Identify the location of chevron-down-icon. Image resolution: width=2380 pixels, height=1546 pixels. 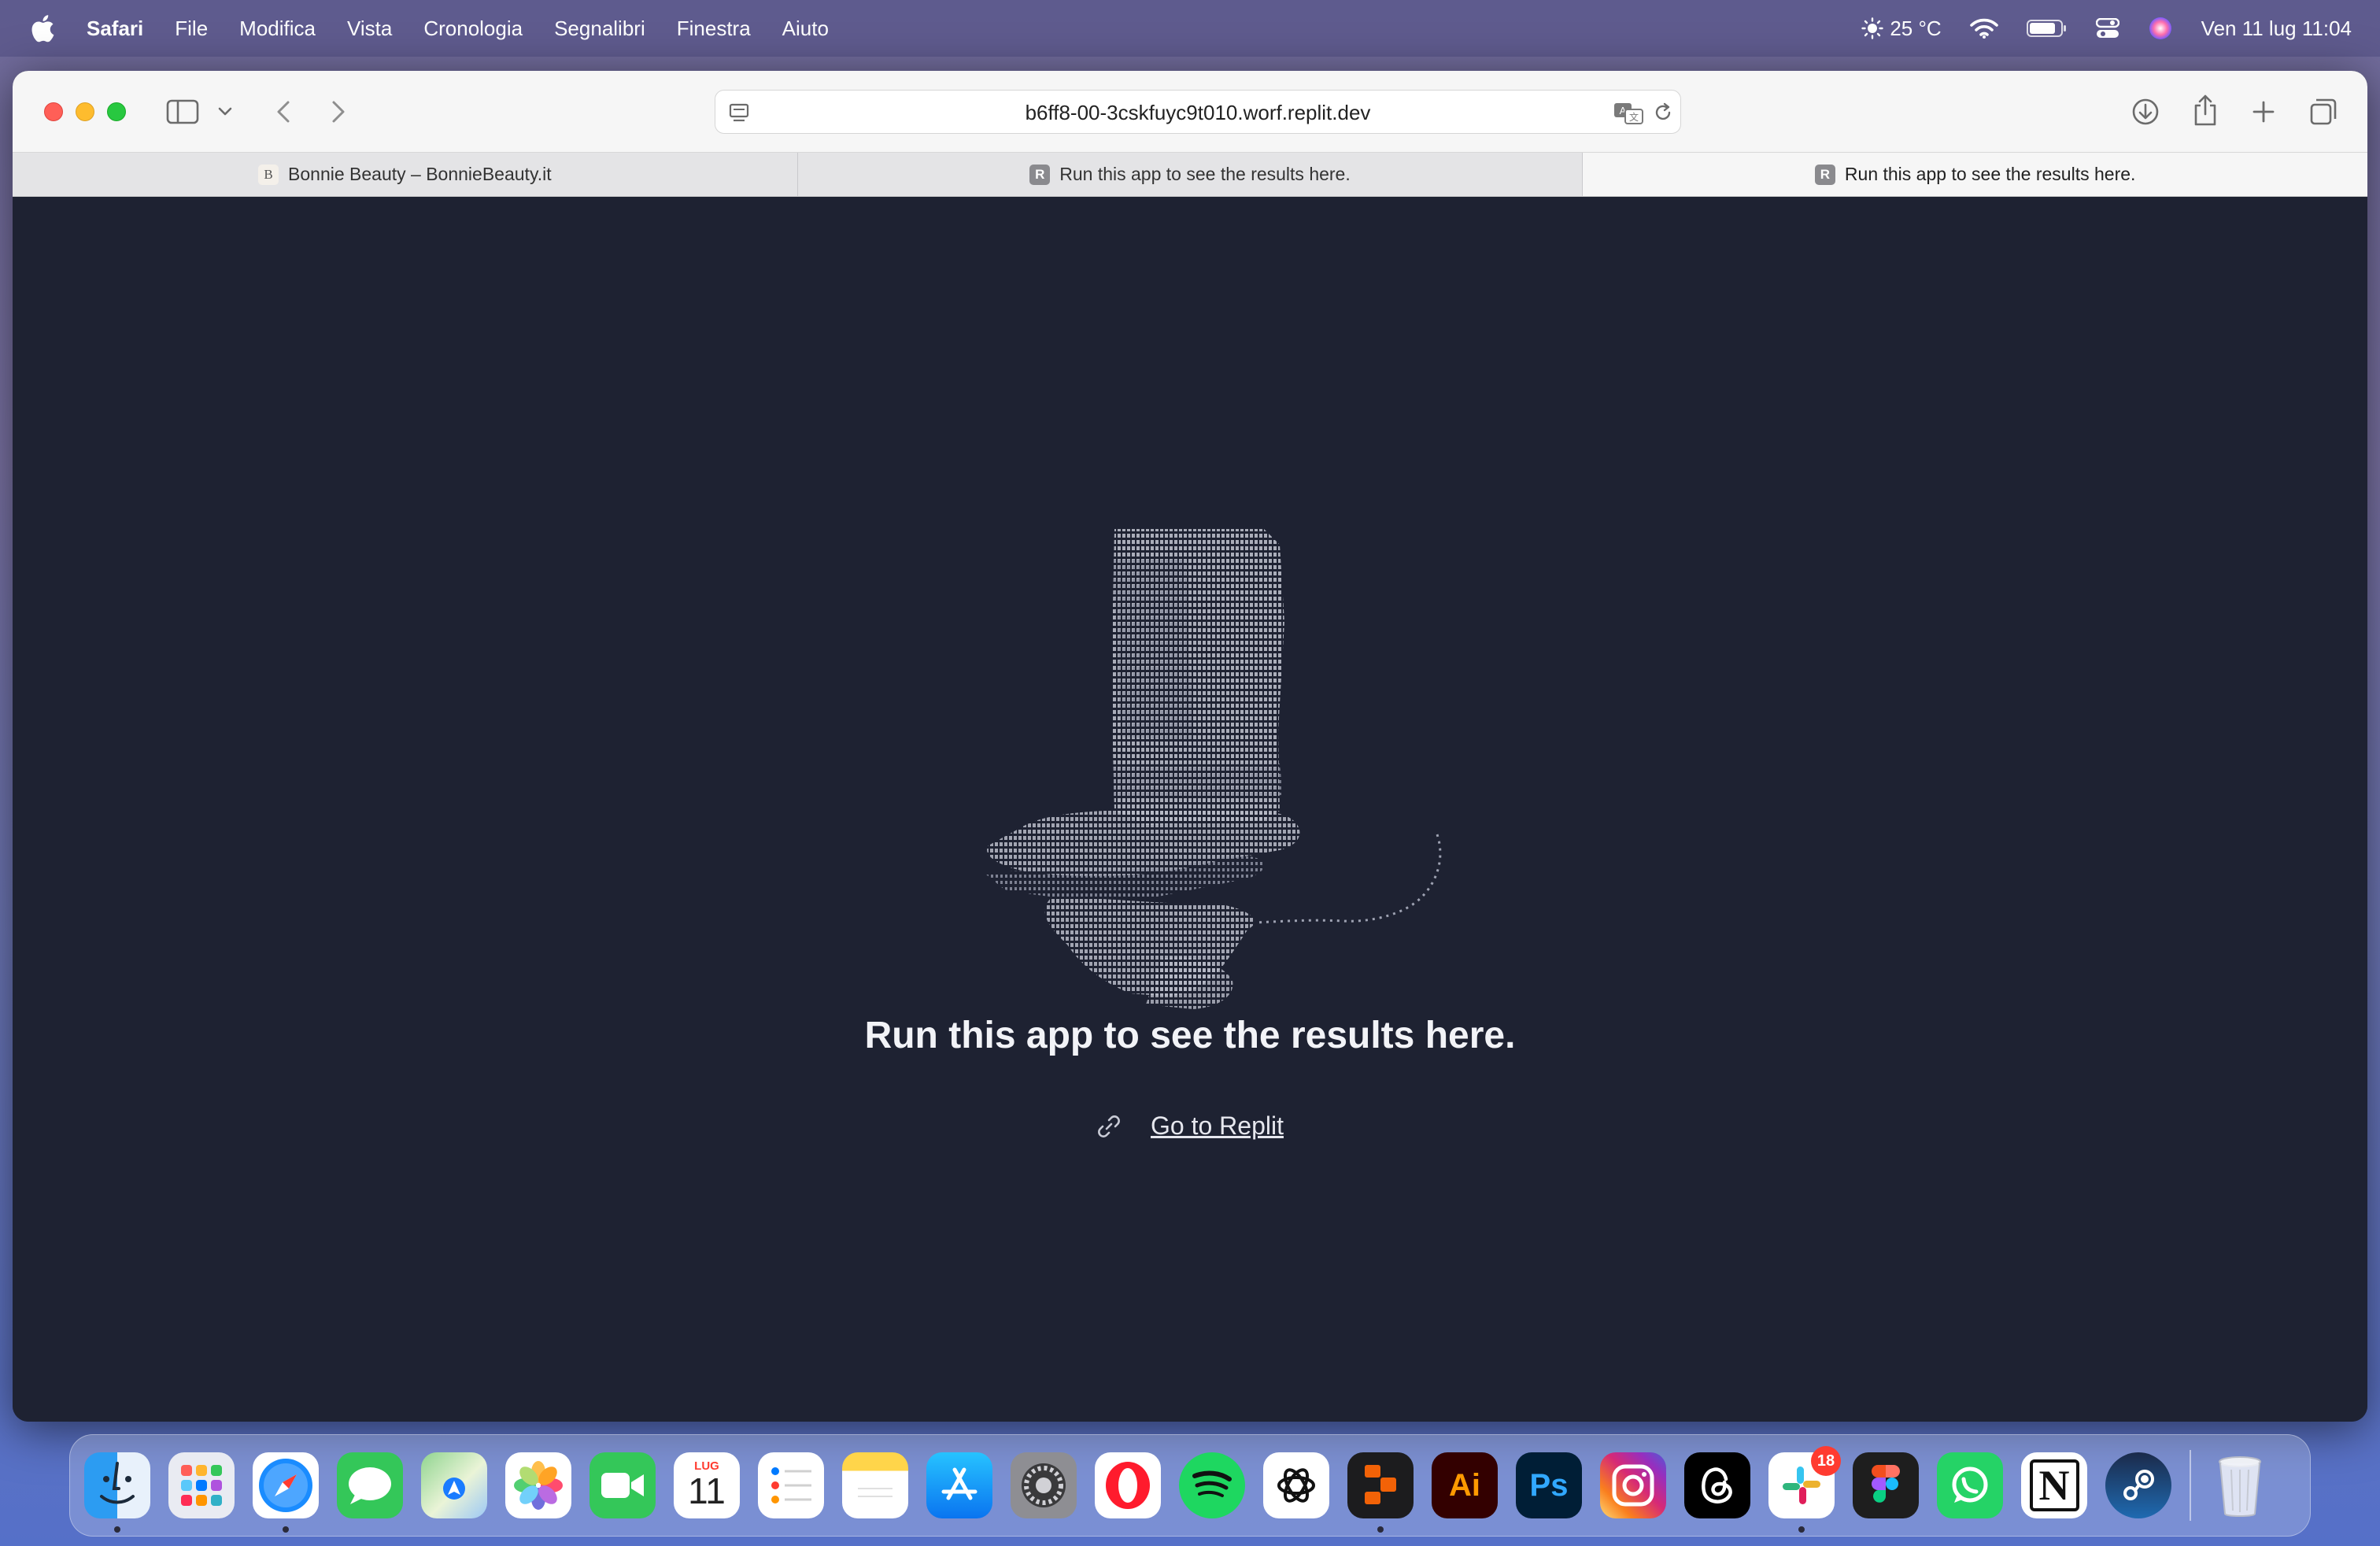
(225, 112).